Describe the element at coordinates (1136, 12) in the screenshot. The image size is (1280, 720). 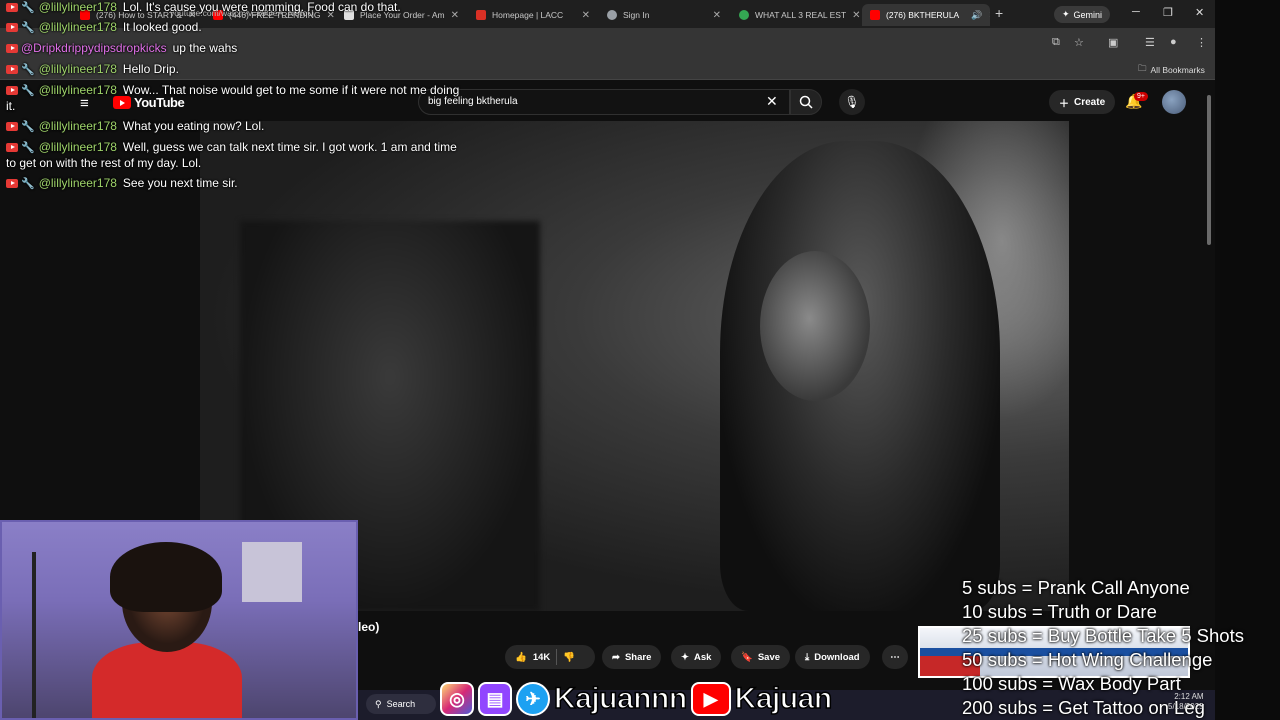
I see `minimize-icon: ─` at that location.